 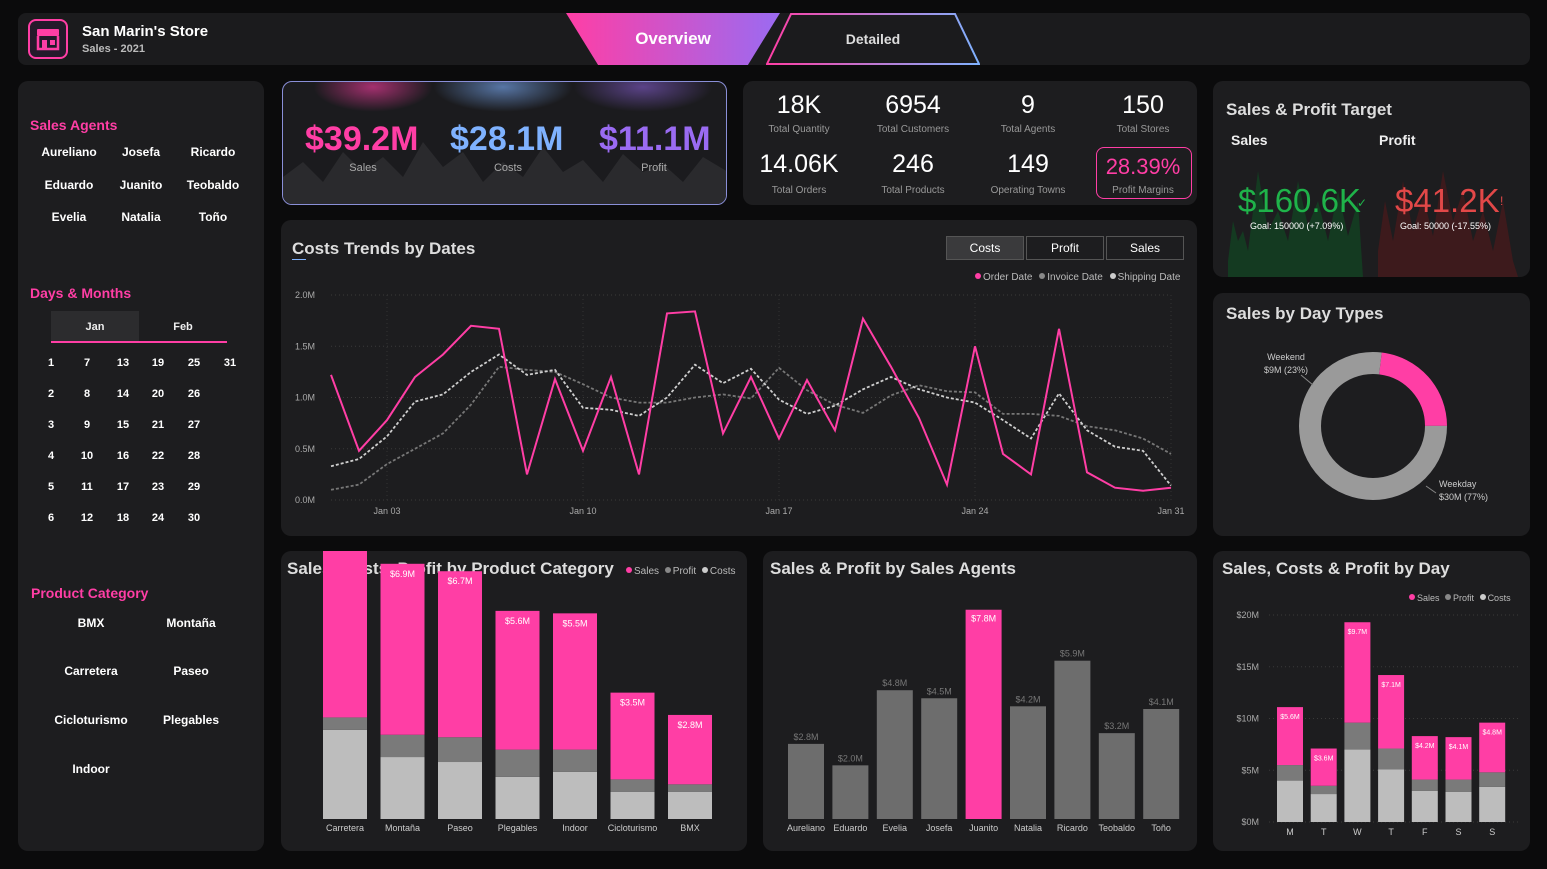 What do you see at coordinates (158, 518) in the screenshot?
I see `day-filter-29: 24` at bounding box center [158, 518].